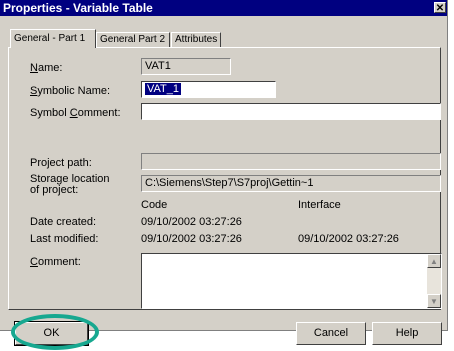 This screenshot has height=351, width=454. I want to click on name-label: Name:, so click(46, 68).